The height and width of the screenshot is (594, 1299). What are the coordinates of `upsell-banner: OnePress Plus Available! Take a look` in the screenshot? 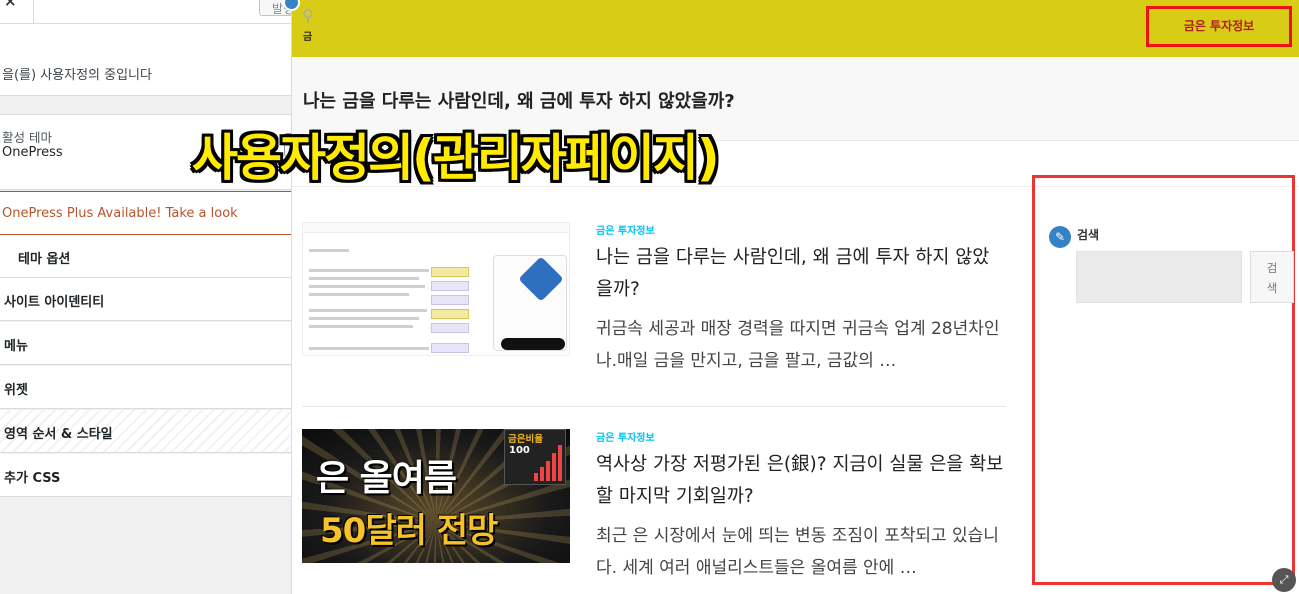 It's located at (145, 213).